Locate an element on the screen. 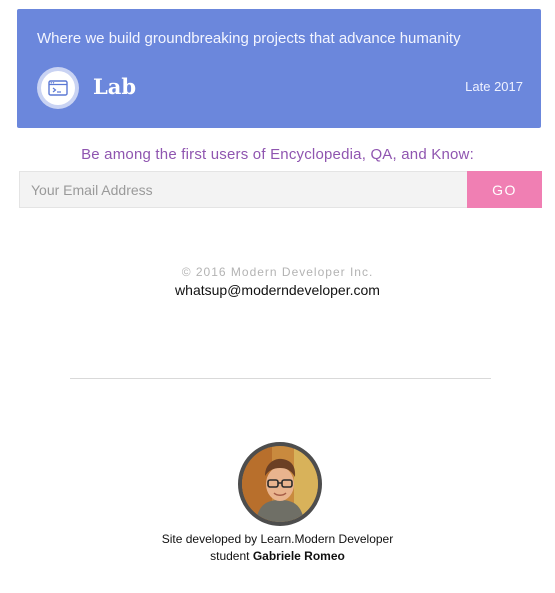 This screenshot has width=555, height=593. copyright-text: © 2016 Modern Developer Inc. is located at coordinates (277, 272).